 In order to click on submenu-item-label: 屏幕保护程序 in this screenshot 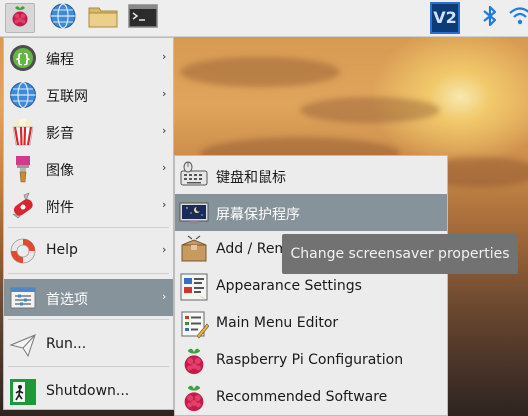, I will do `click(258, 215)`.